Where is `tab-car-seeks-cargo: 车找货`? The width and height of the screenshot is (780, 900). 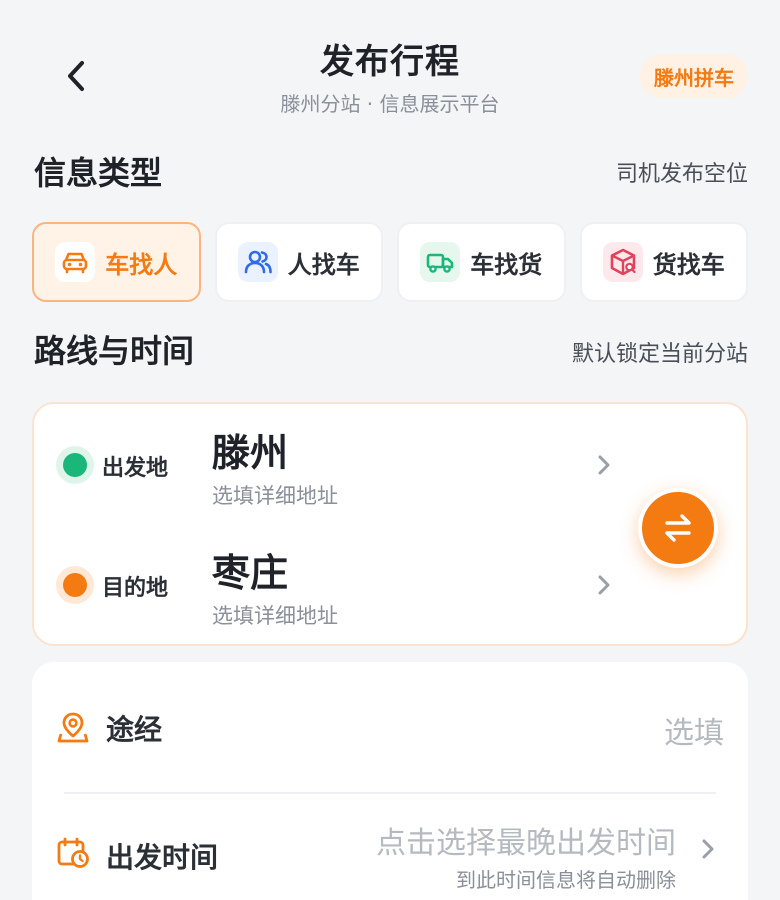 tab-car-seeks-cargo: 车找货 is located at coordinates (481, 262).